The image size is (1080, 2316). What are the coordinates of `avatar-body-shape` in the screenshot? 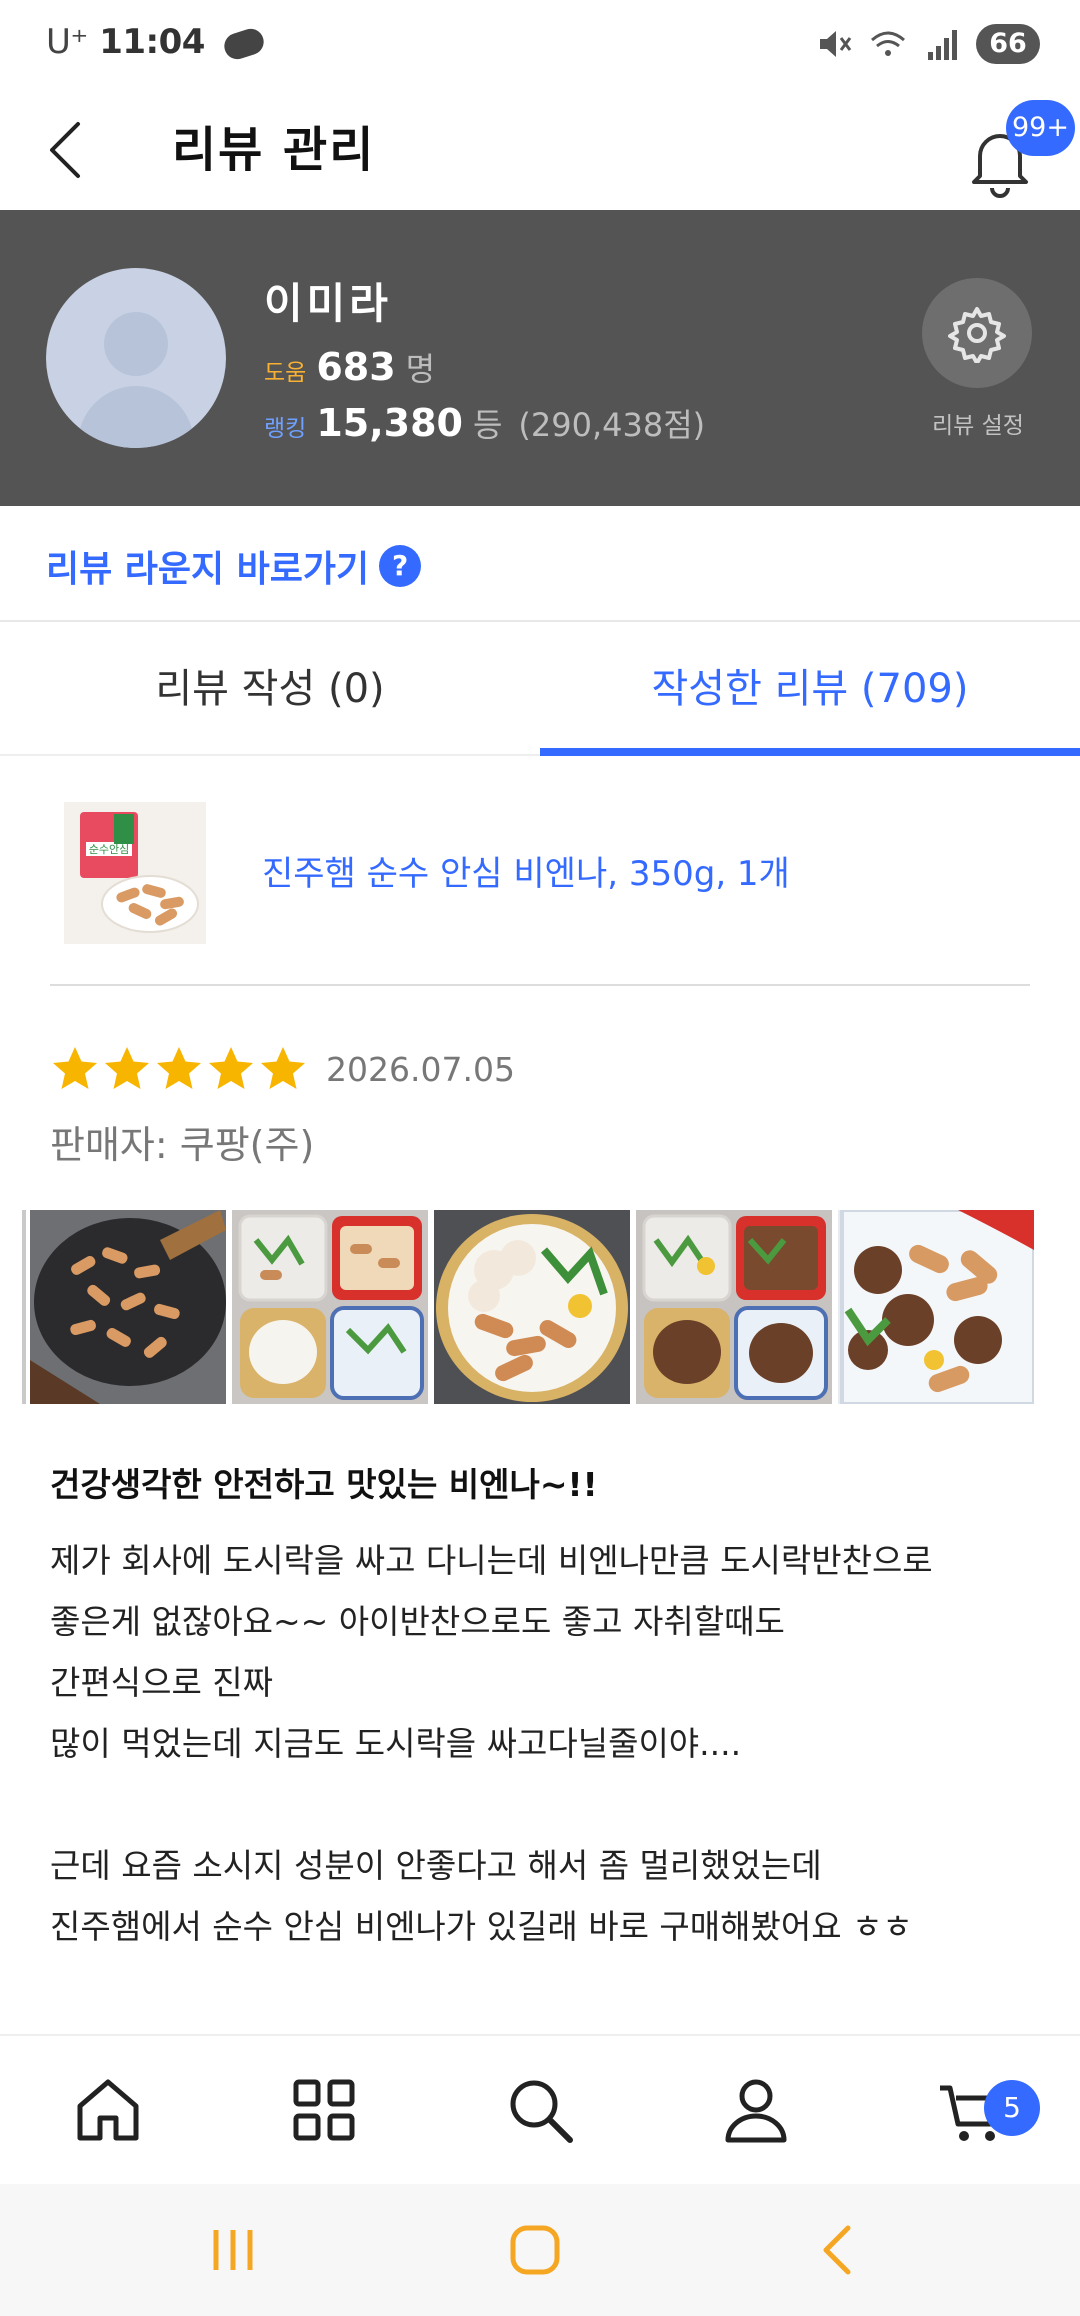 It's located at (136, 417).